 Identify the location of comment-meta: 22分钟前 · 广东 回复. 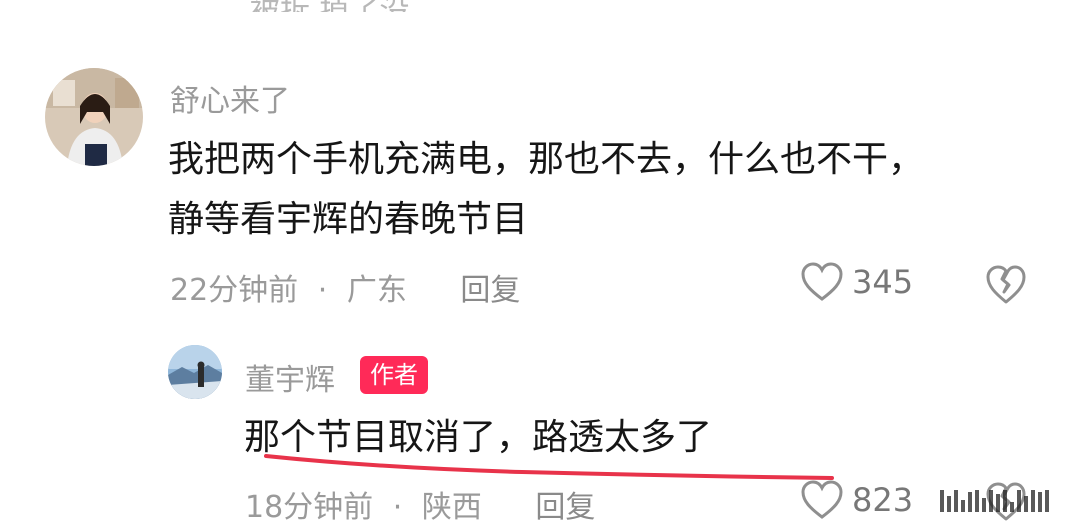
(345, 287).